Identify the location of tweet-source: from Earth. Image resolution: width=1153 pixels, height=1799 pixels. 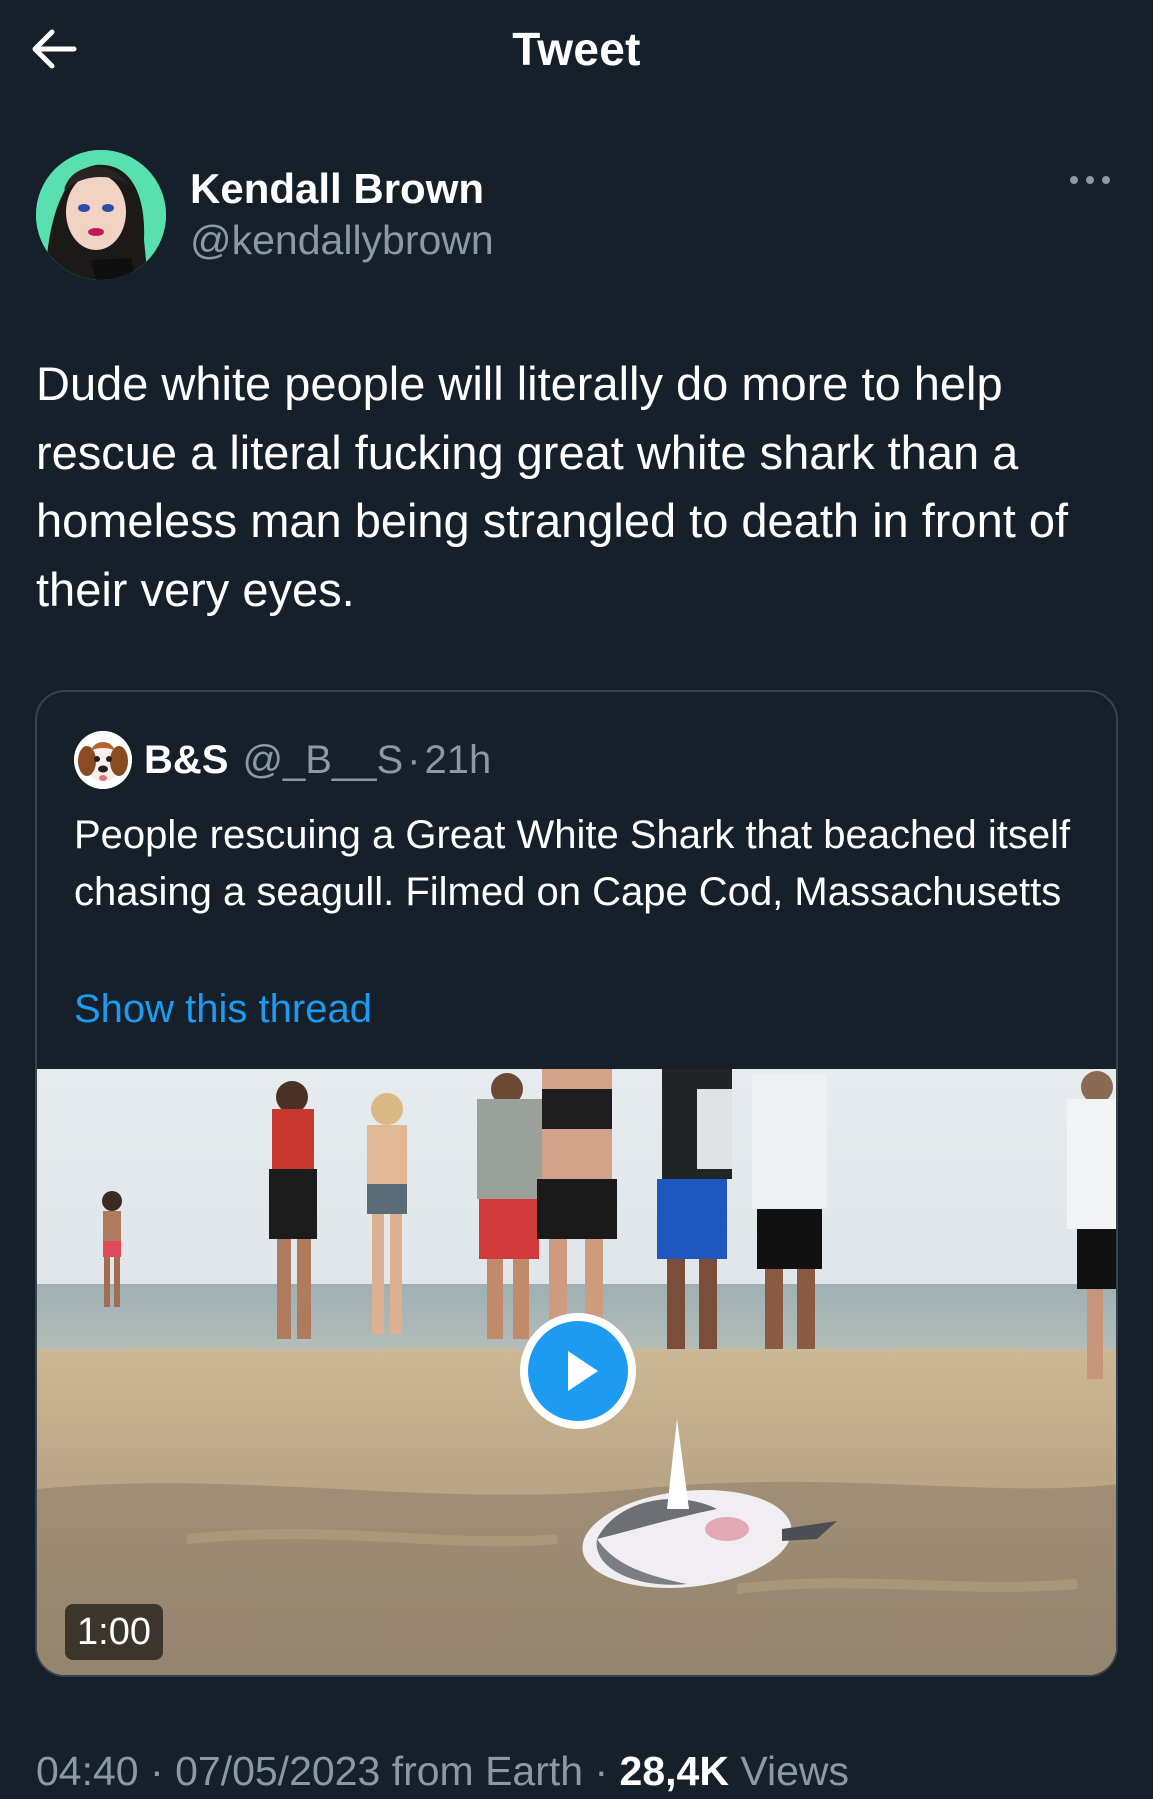
(487, 1771).